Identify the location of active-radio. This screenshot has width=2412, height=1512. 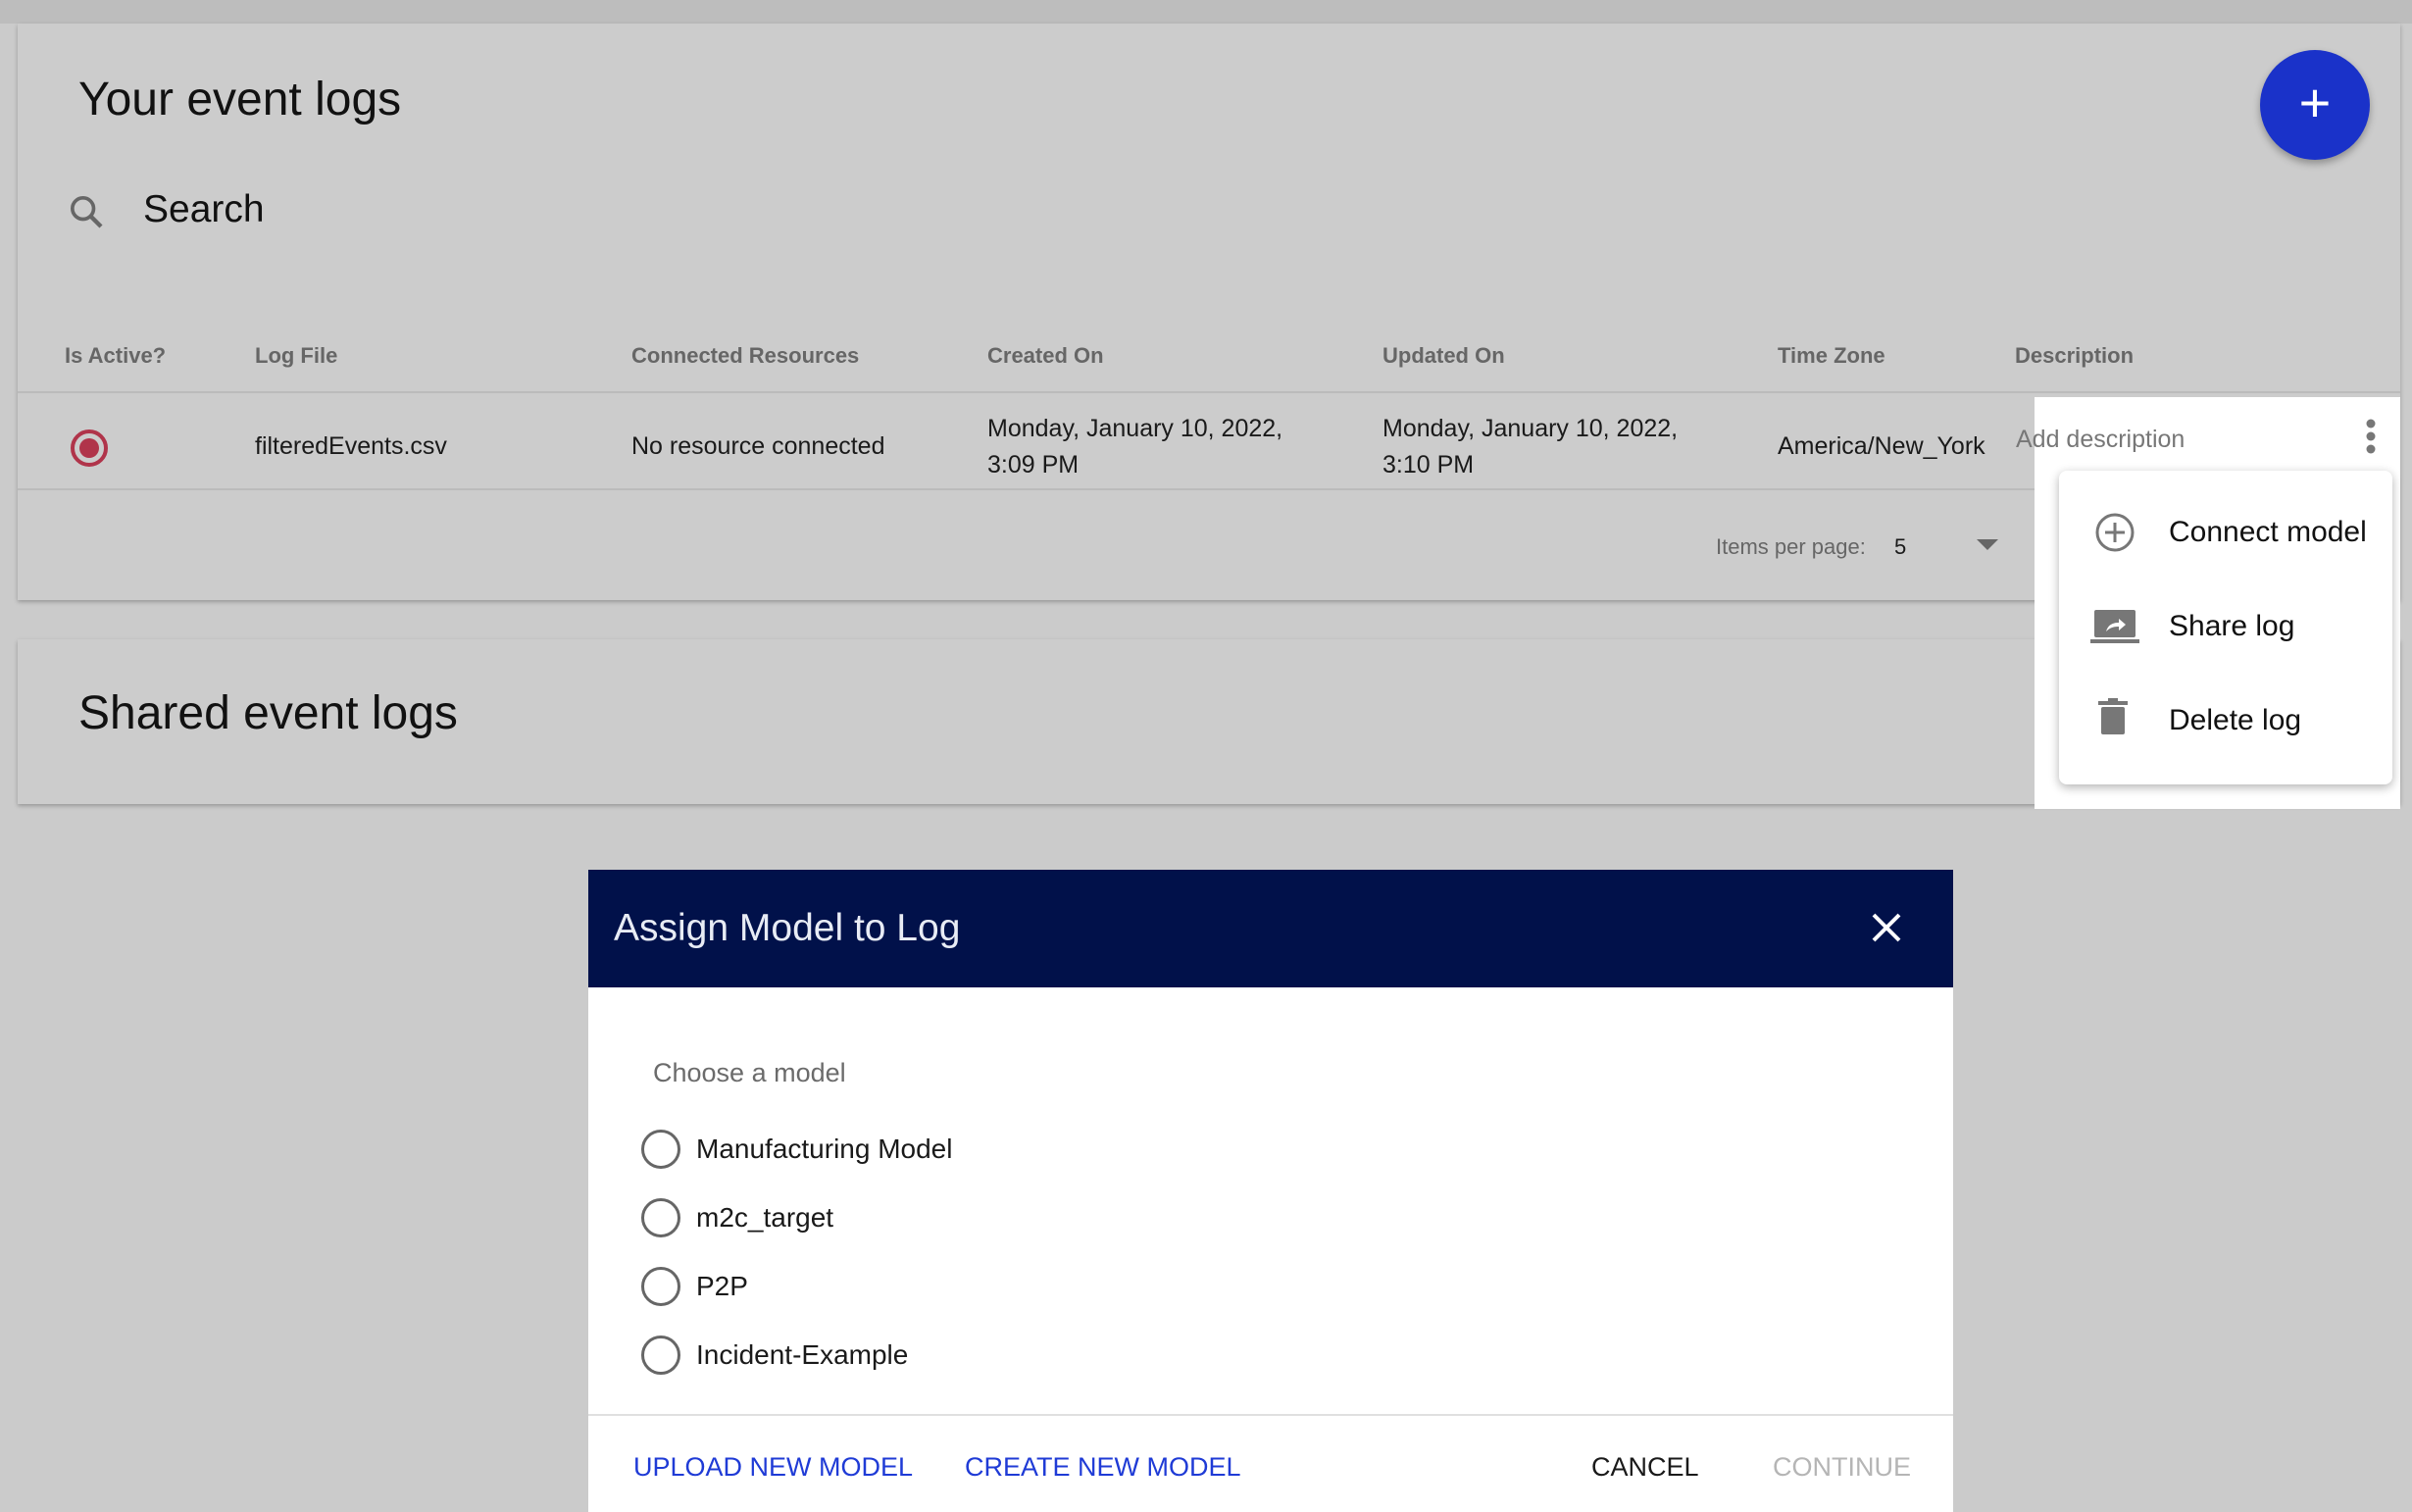
(89, 448).